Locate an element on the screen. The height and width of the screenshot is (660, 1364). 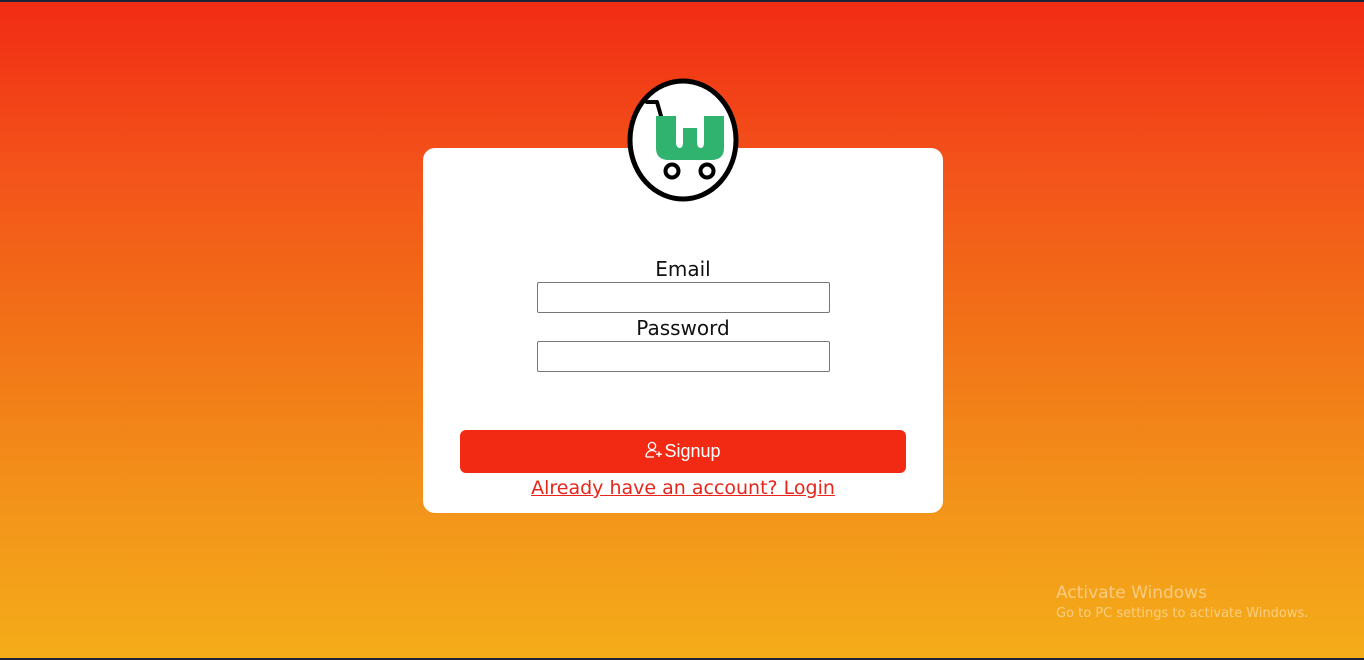
window-top-border is located at coordinates (682, 1).